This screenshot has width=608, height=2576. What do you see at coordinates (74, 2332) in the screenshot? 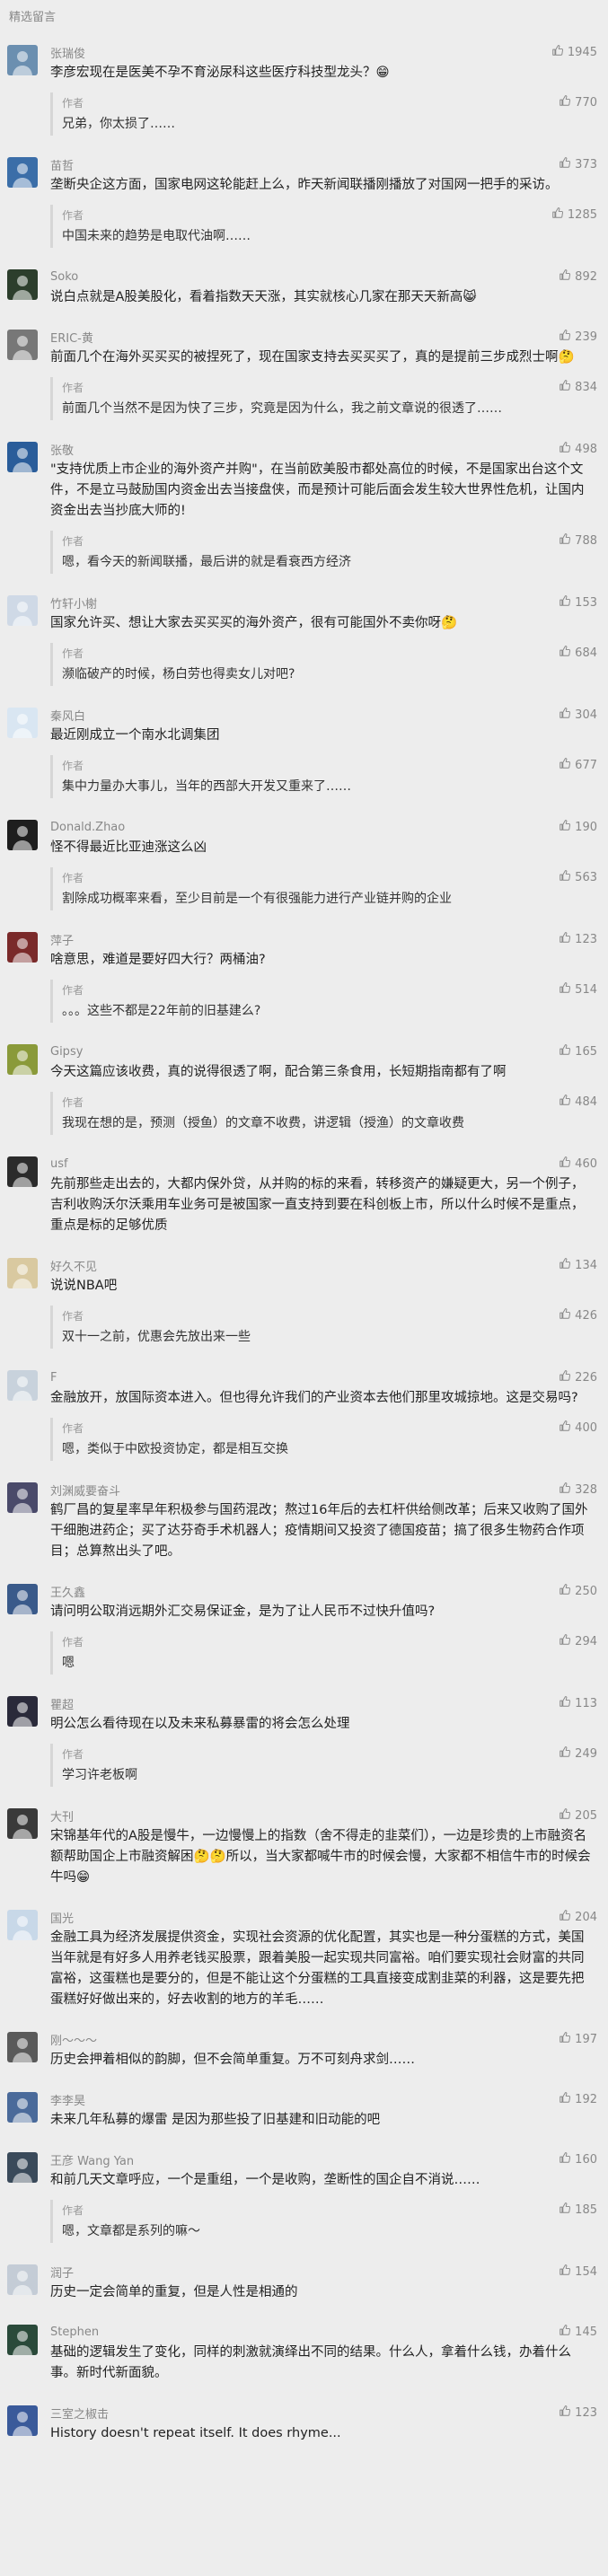
I see `commenter-name: Stephen` at bounding box center [74, 2332].